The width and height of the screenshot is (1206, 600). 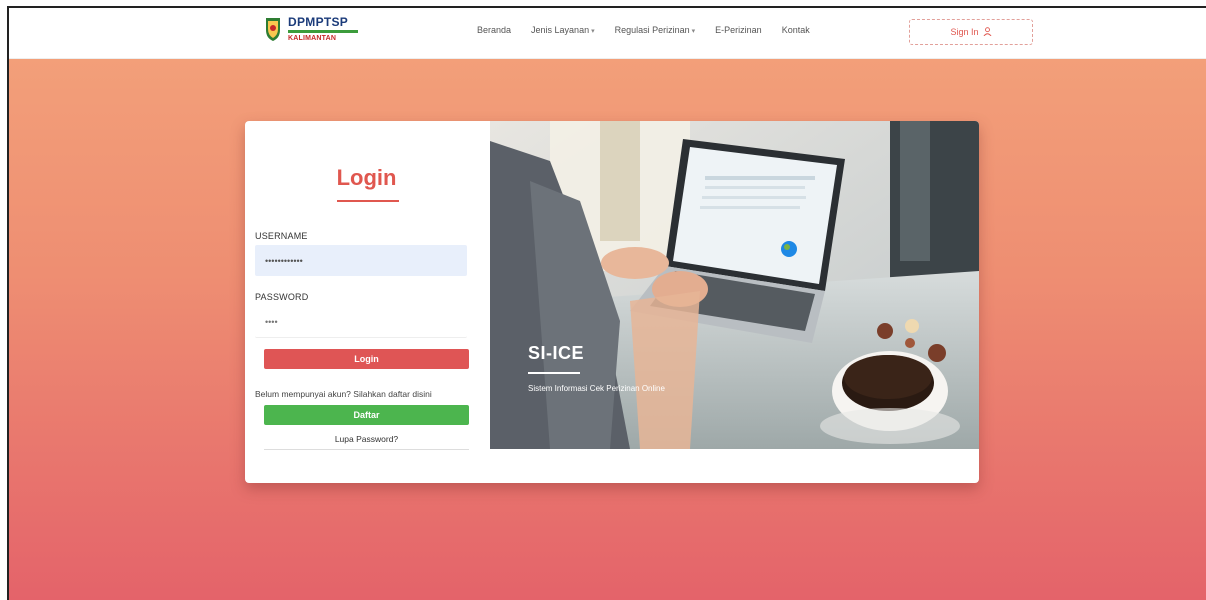 I want to click on user-icon, so click(x=987, y=32).